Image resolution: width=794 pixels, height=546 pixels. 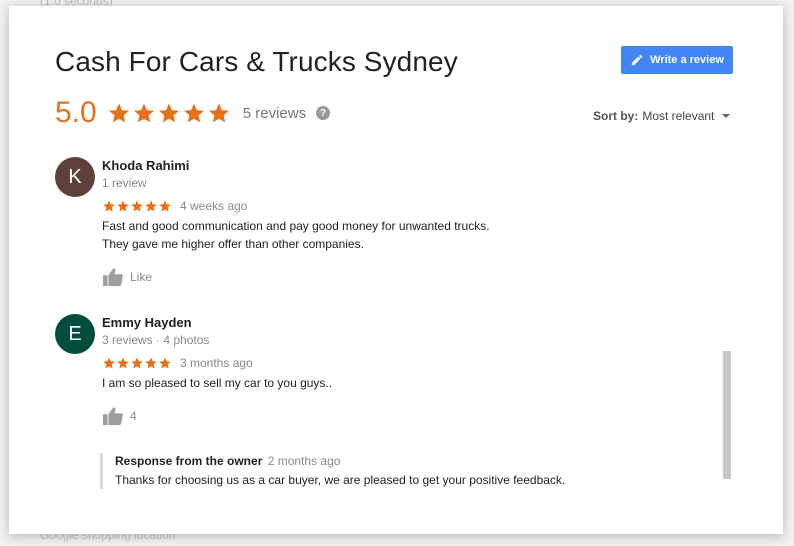 I want to click on like-button: Like, so click(x=382, y=277).